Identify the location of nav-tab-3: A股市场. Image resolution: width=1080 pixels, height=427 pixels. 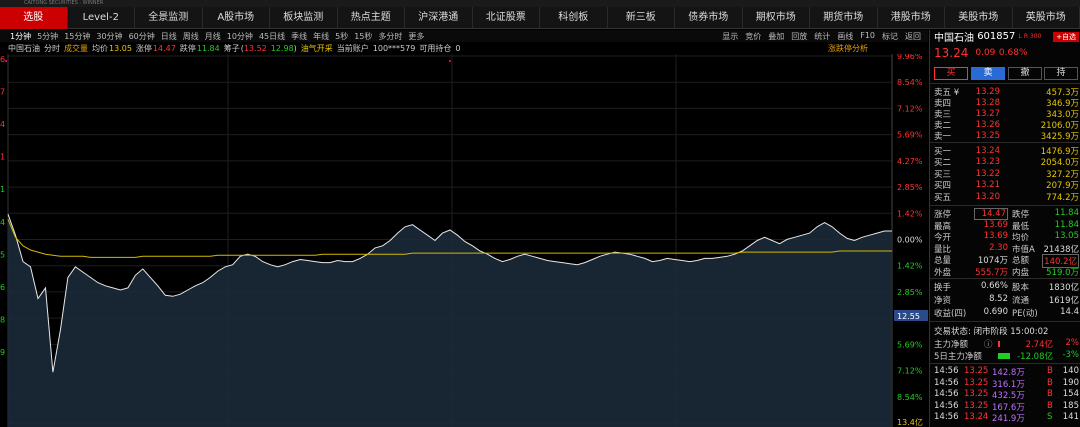
(236, 18).